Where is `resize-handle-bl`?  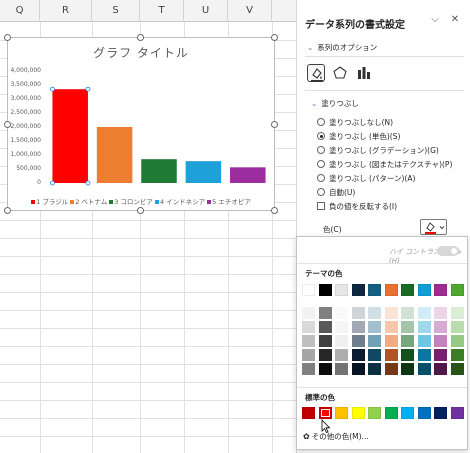
resize-handle-bl is located at coordinates (7, 210).